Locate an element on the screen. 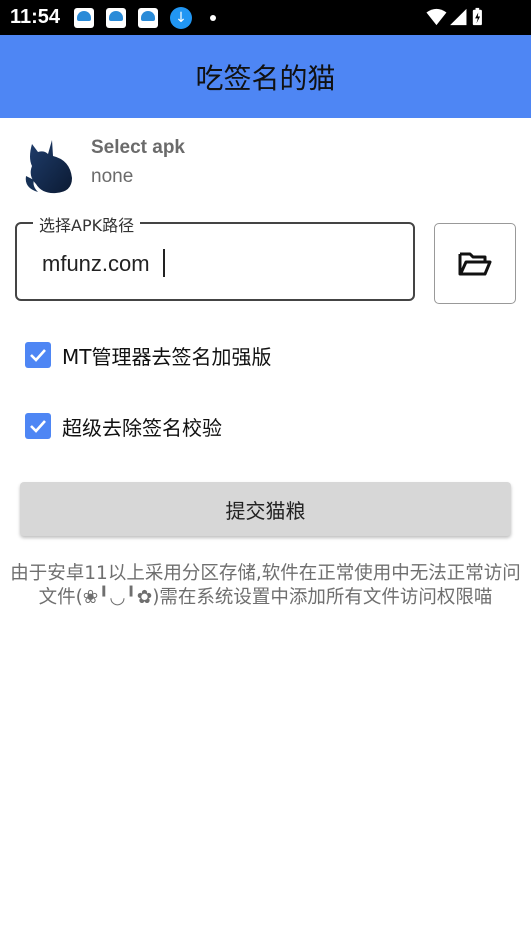  option-mt-manager-label: MT管理器去签名加强版 is located at coordinates (167, 356).